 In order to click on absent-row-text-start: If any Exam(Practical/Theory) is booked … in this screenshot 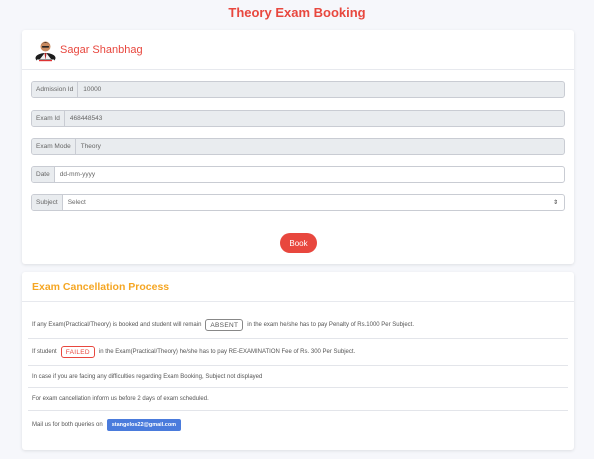, I will do `click(117, 325)`.